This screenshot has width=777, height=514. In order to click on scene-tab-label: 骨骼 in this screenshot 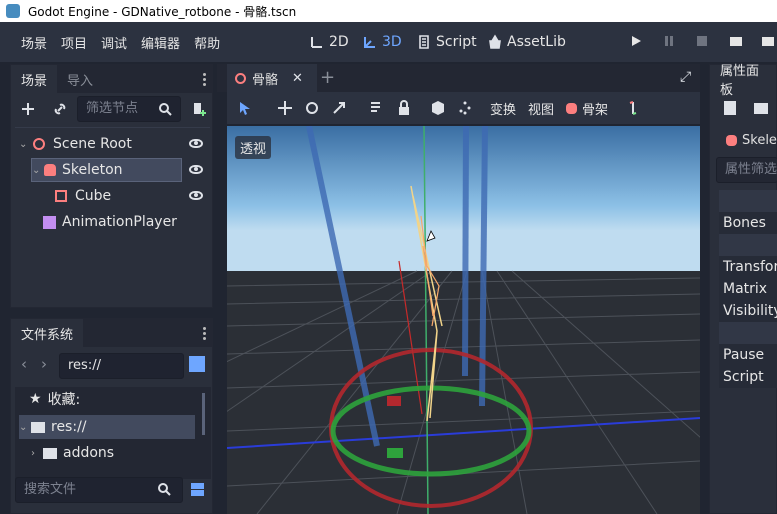, I will do `click(265, 80)`.